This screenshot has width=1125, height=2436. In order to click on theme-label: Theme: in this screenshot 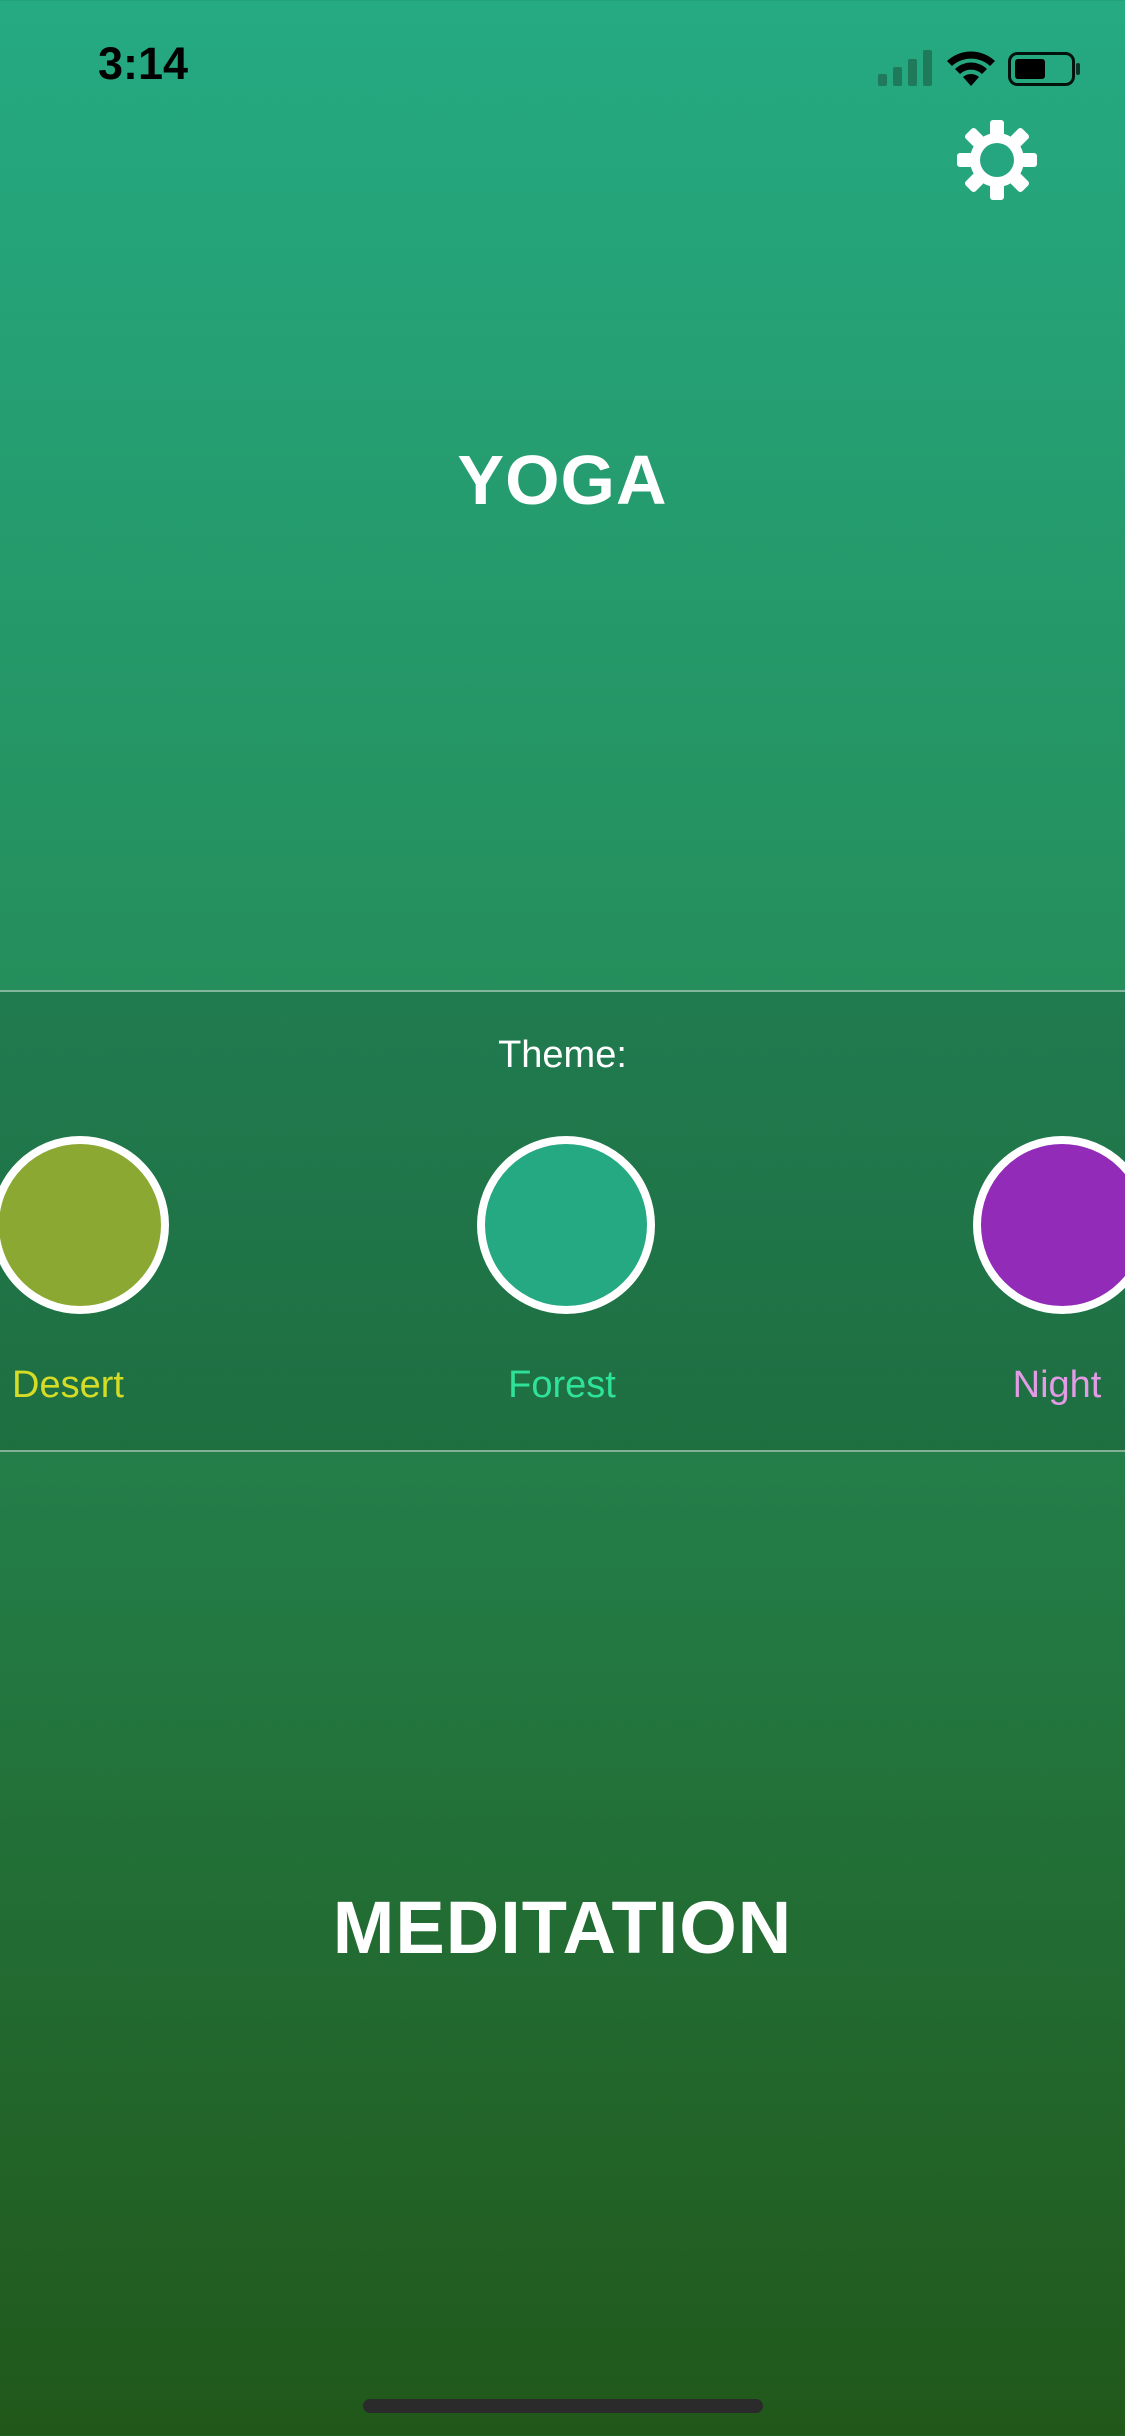, I will do `click(562, 1055)`.